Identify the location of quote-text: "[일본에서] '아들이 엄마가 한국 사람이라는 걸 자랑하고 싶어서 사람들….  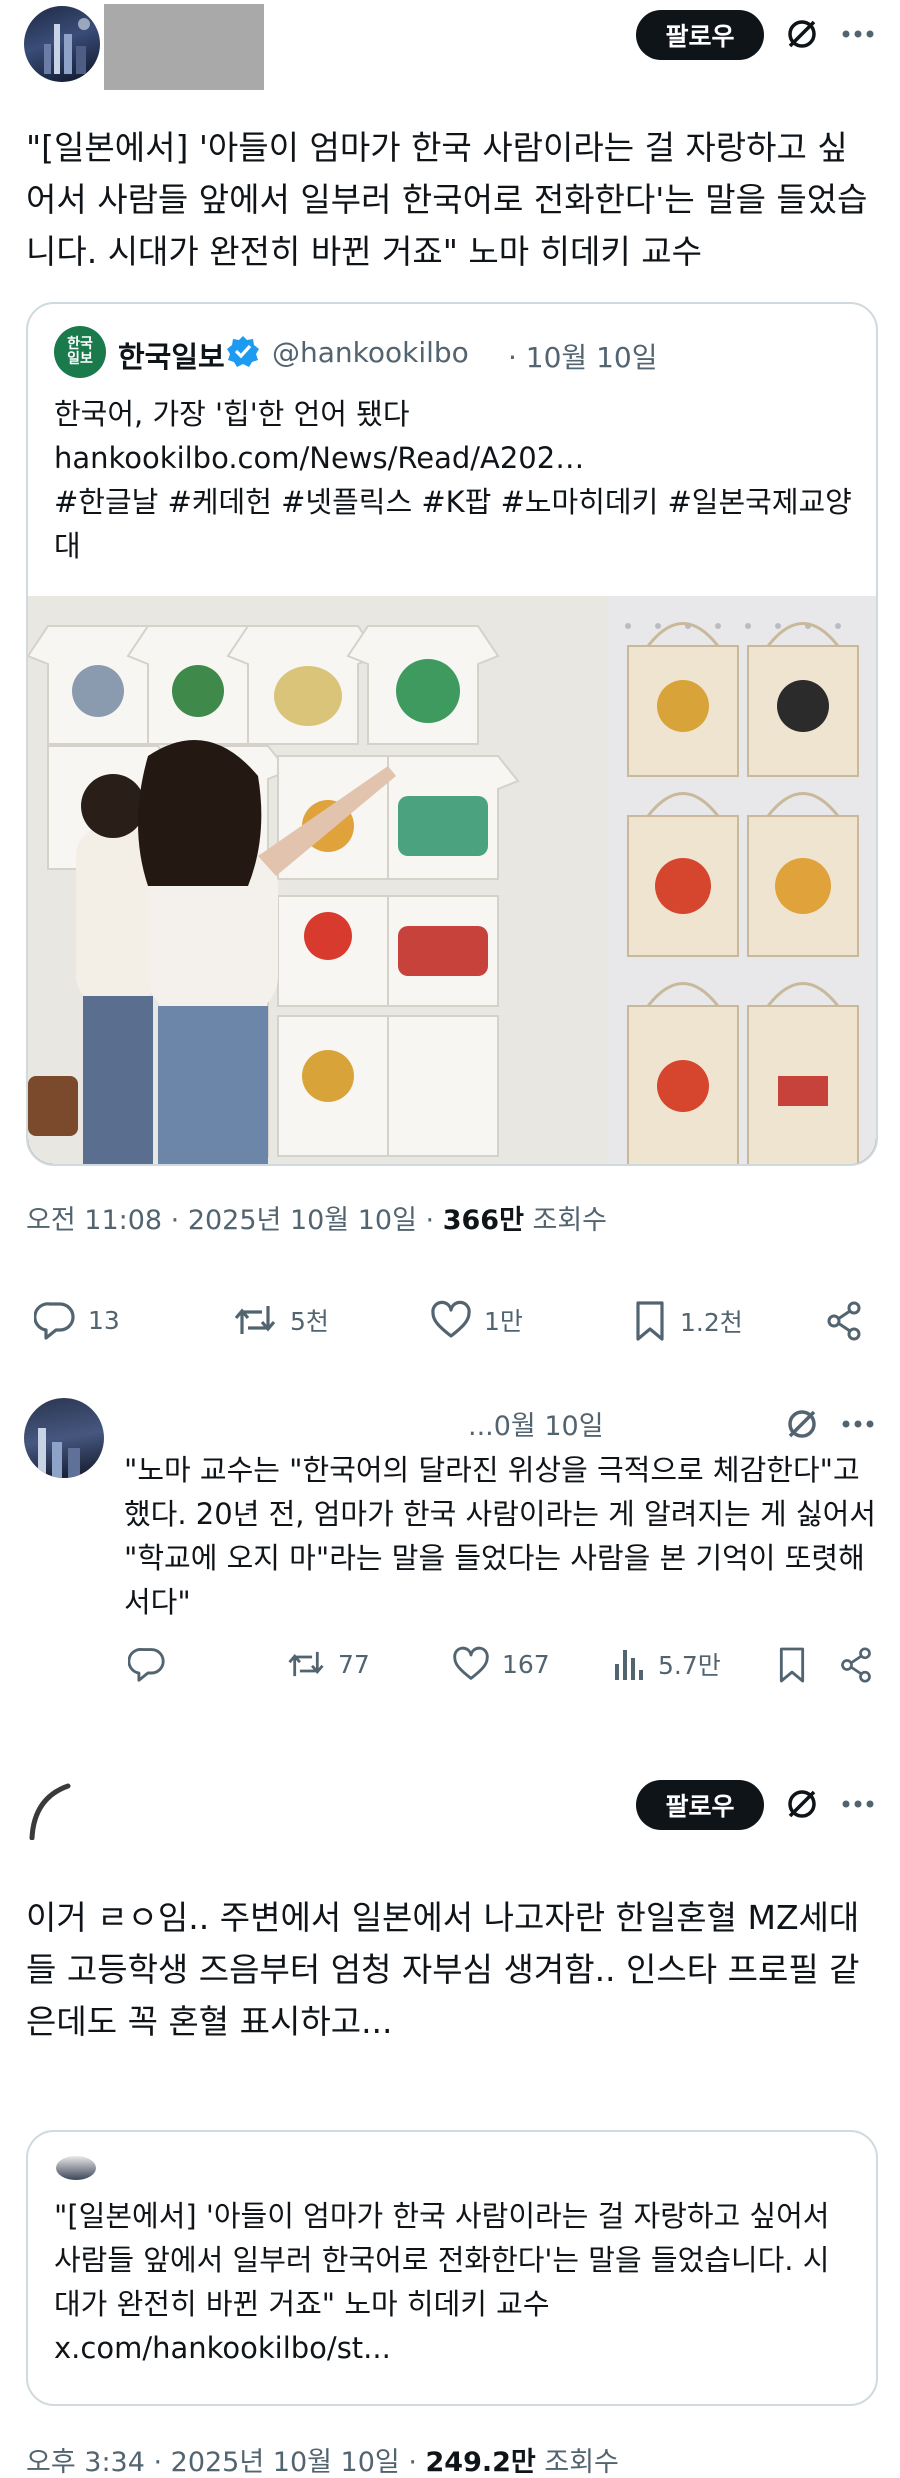
(442, 2260).